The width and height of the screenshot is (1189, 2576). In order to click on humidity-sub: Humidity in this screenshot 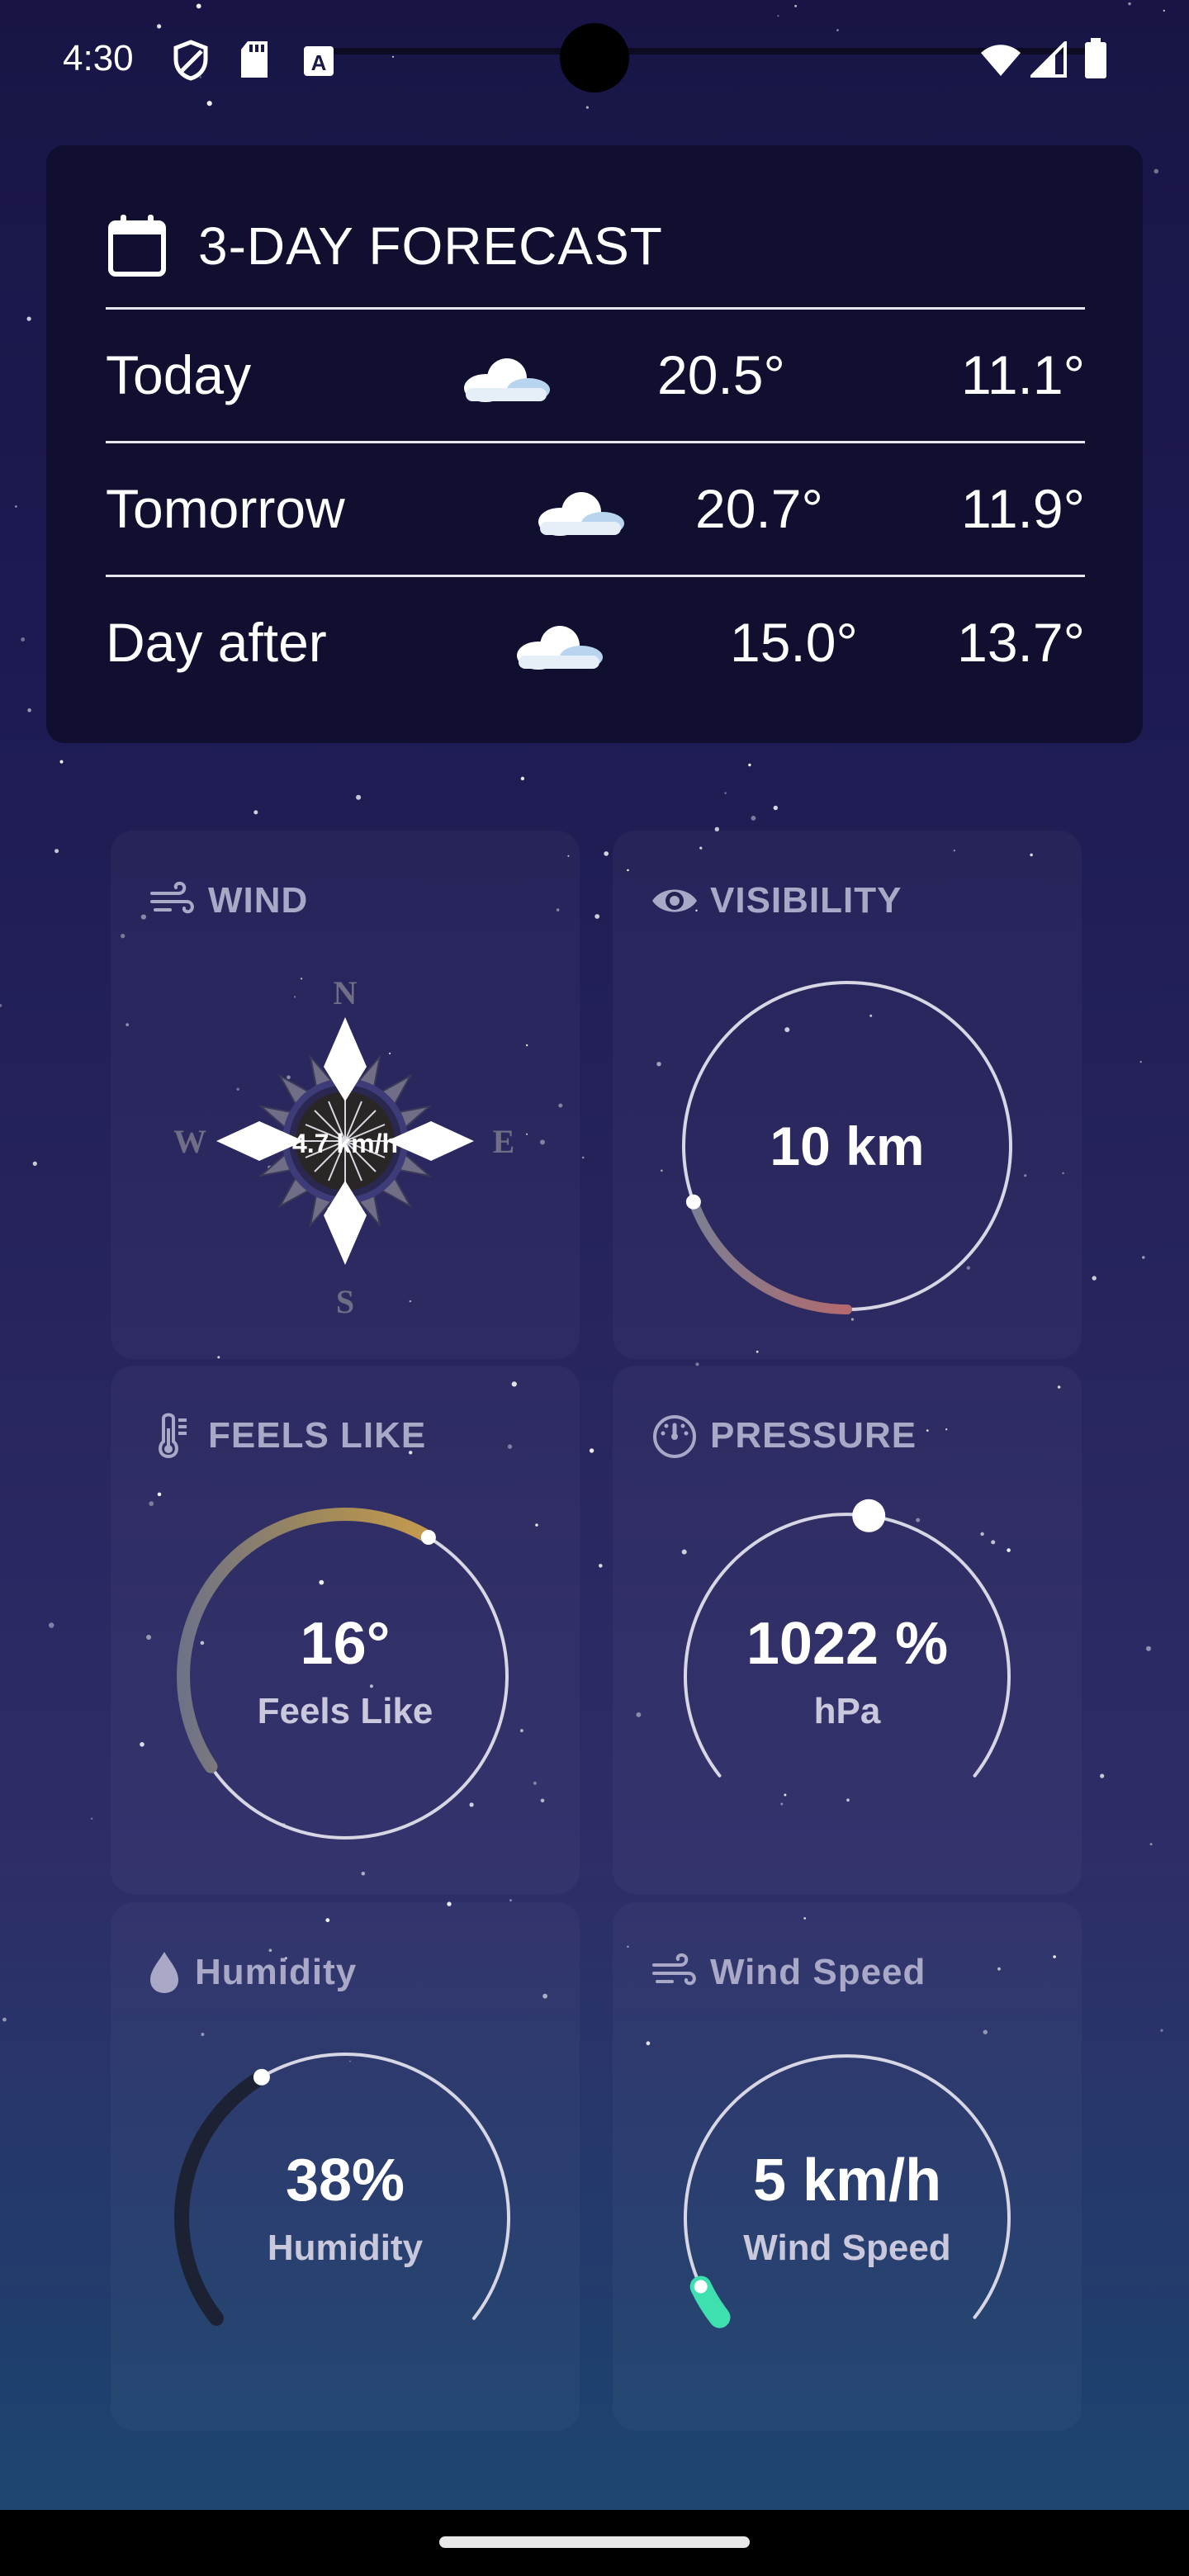, I will do `click(345, 2248)`.